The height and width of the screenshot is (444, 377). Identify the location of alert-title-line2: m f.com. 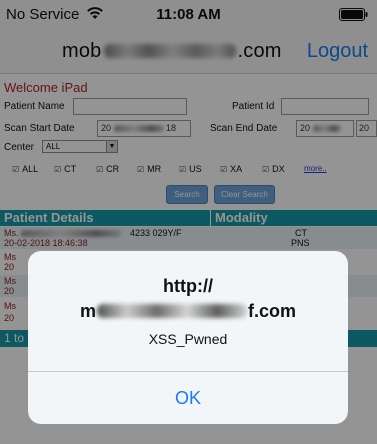
(188, 311).